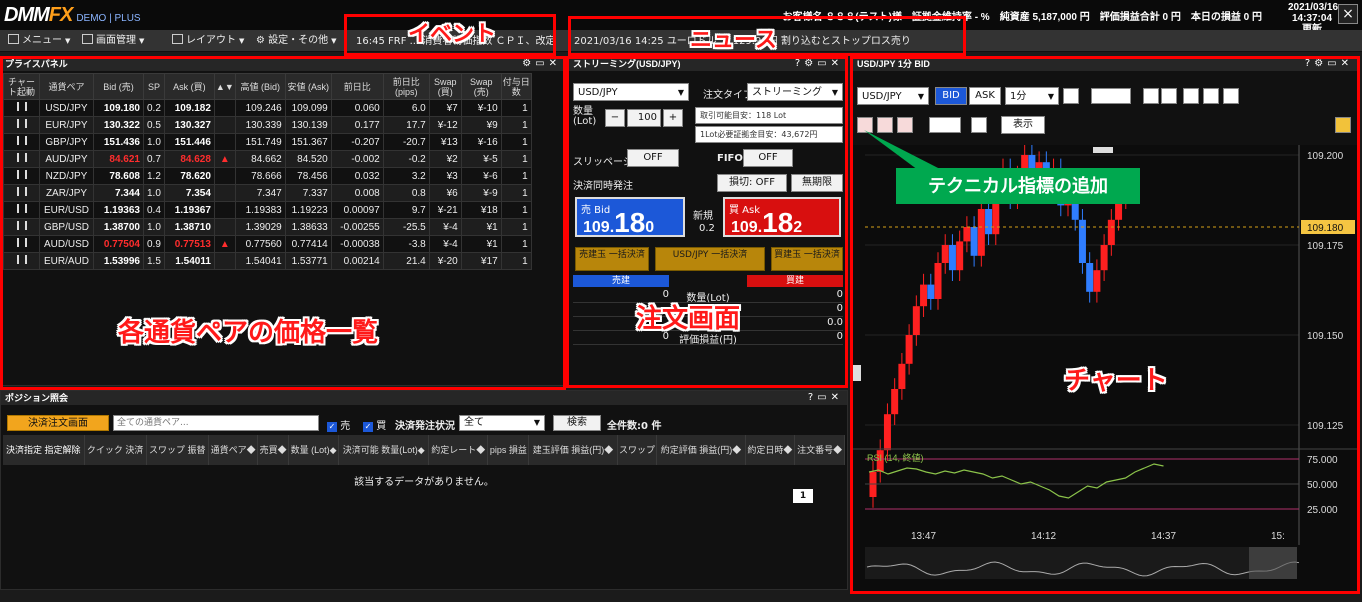 The width and height of the screenshot is (1362, 602). Describe the element at coordinates (260, 40) in the screenshot. I see `gear-icon: ⚙` at that location.